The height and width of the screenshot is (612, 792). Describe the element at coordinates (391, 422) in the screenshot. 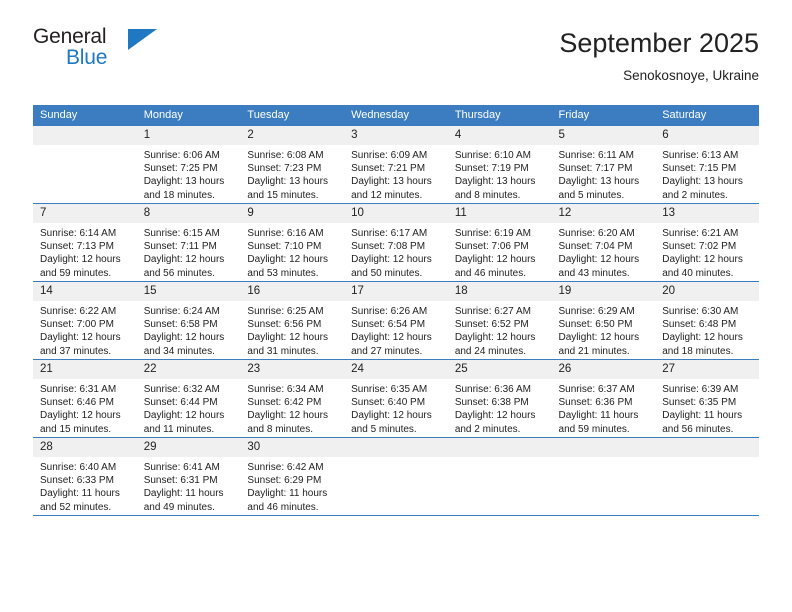

I see `daylight-text: Daylight: 12 hours and 5 minutes.` at that location.